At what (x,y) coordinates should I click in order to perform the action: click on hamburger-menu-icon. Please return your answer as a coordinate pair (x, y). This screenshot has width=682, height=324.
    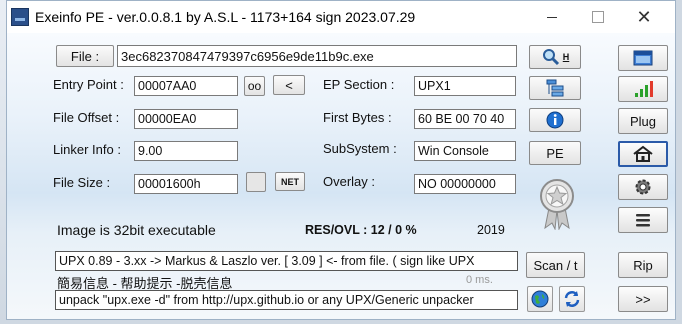
    Looking at the image, I should click on (643, 220).